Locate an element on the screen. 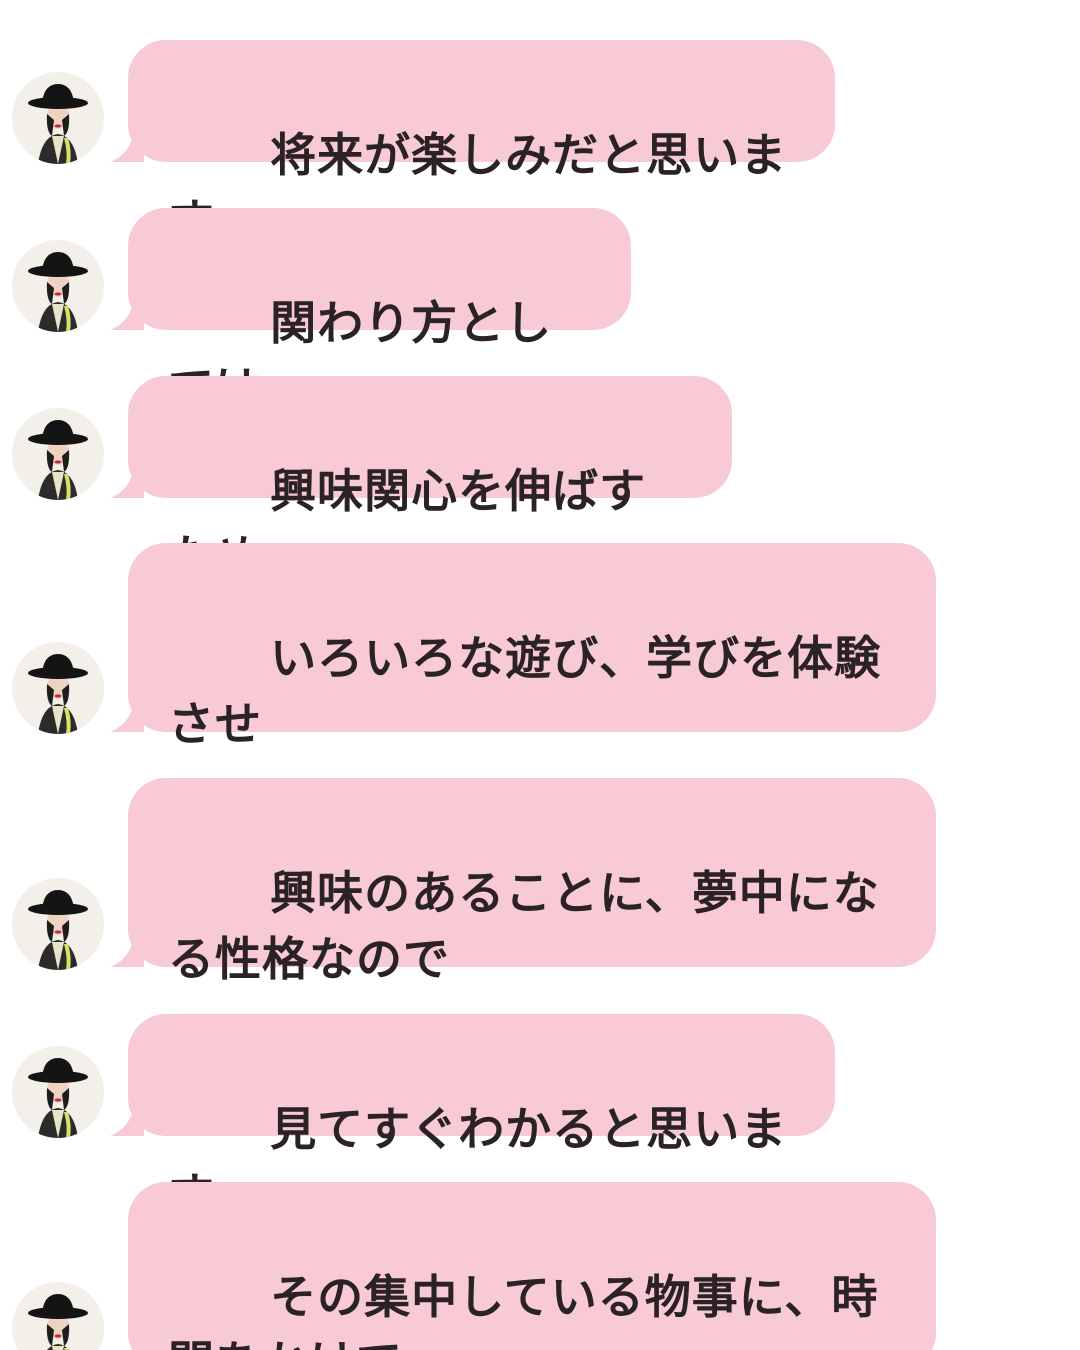 The height and width of the screenshot is (1350, 1080). message-bubble: 興味のあることに、夢中になる性格なので is located at coordinates (532, 882).